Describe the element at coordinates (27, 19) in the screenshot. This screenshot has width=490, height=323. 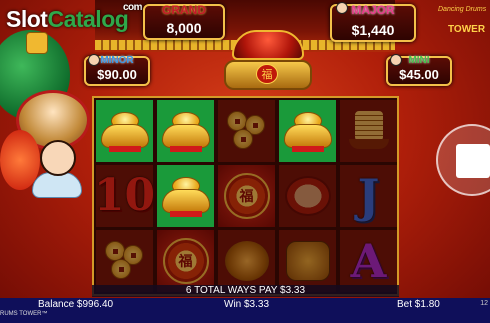
I see `watermark-slot: Slot` at that location.